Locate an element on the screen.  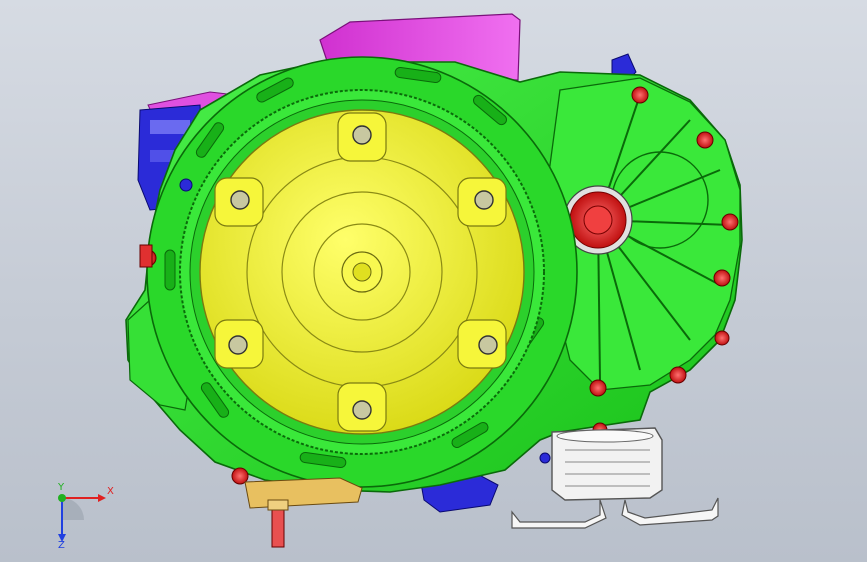
blue-bracket-detail is located at coordinates (170, 127).